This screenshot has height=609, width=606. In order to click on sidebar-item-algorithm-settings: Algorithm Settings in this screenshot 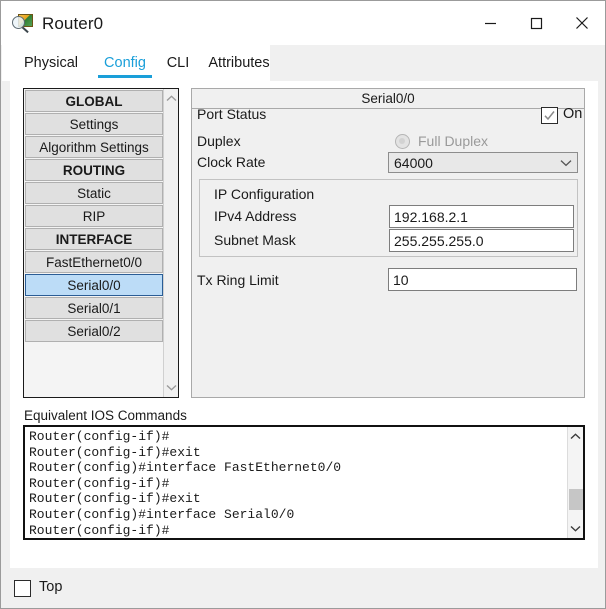, I will do `click(94, 147)`.